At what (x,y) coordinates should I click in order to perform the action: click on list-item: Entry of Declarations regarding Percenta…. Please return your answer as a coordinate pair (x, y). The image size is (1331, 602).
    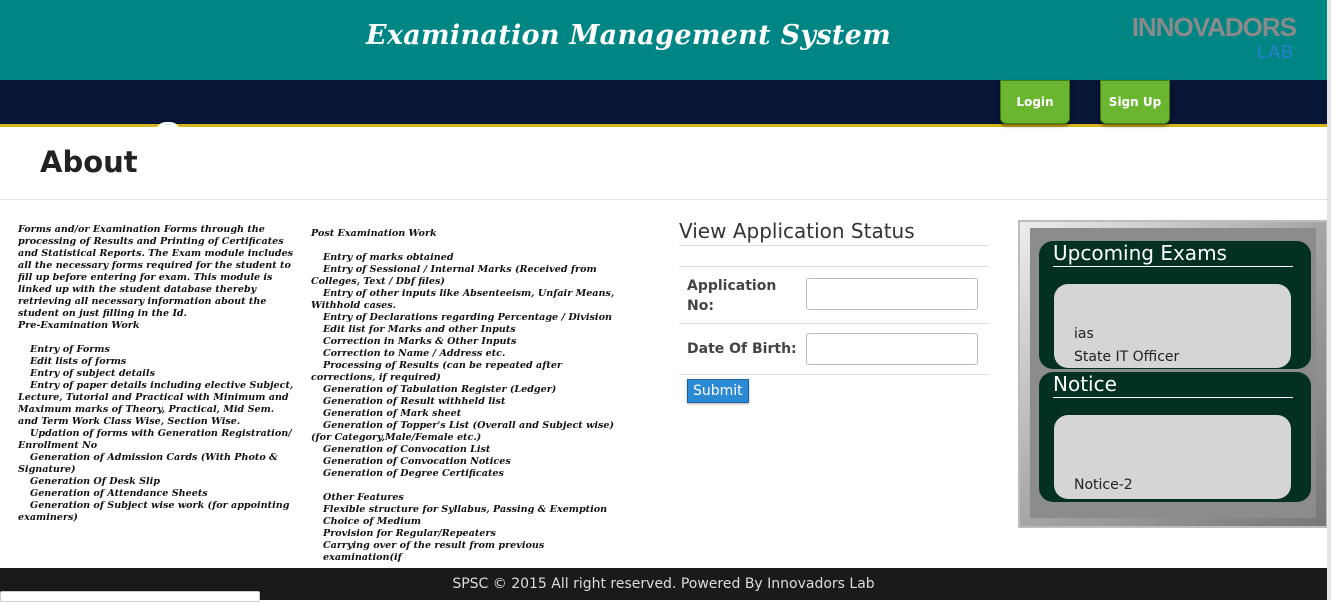
    Looking at the image, I should click on (467, 317).